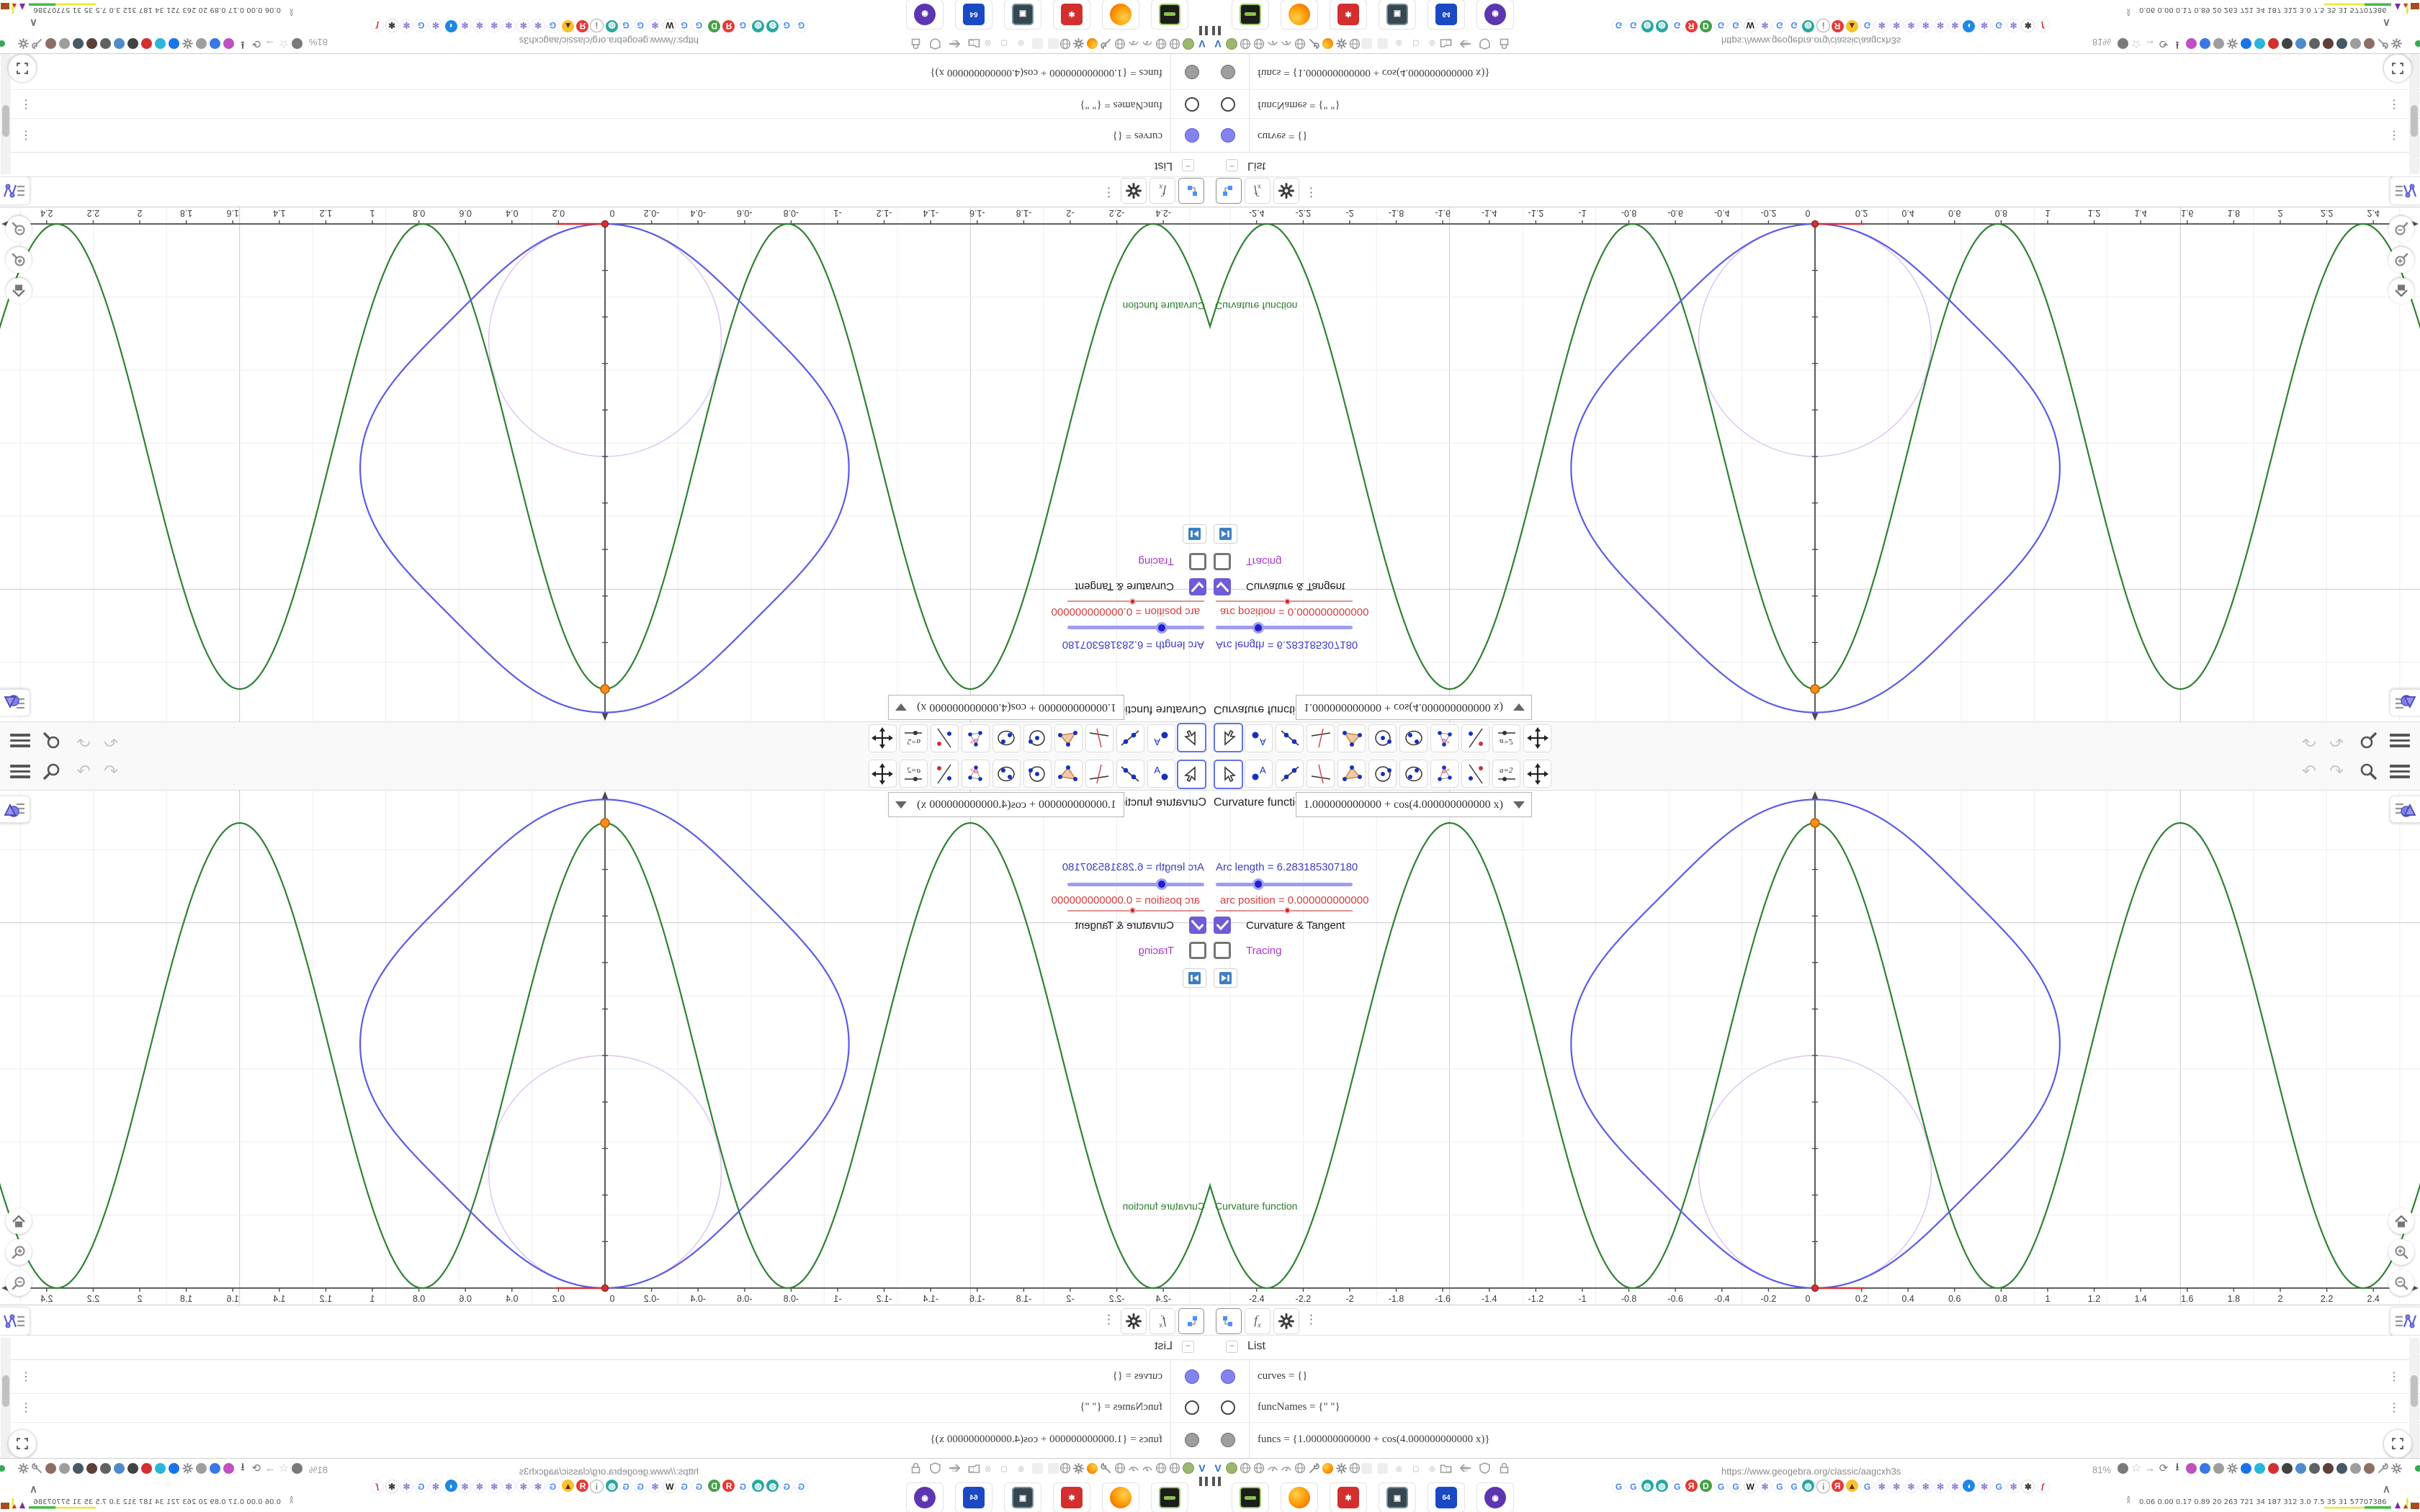 This screenshot has height=1512, width=2420. What do you see at coordinates (19, 260) in the screenshot?
I see `zoom-in-button` at bounding box center [19, 260].